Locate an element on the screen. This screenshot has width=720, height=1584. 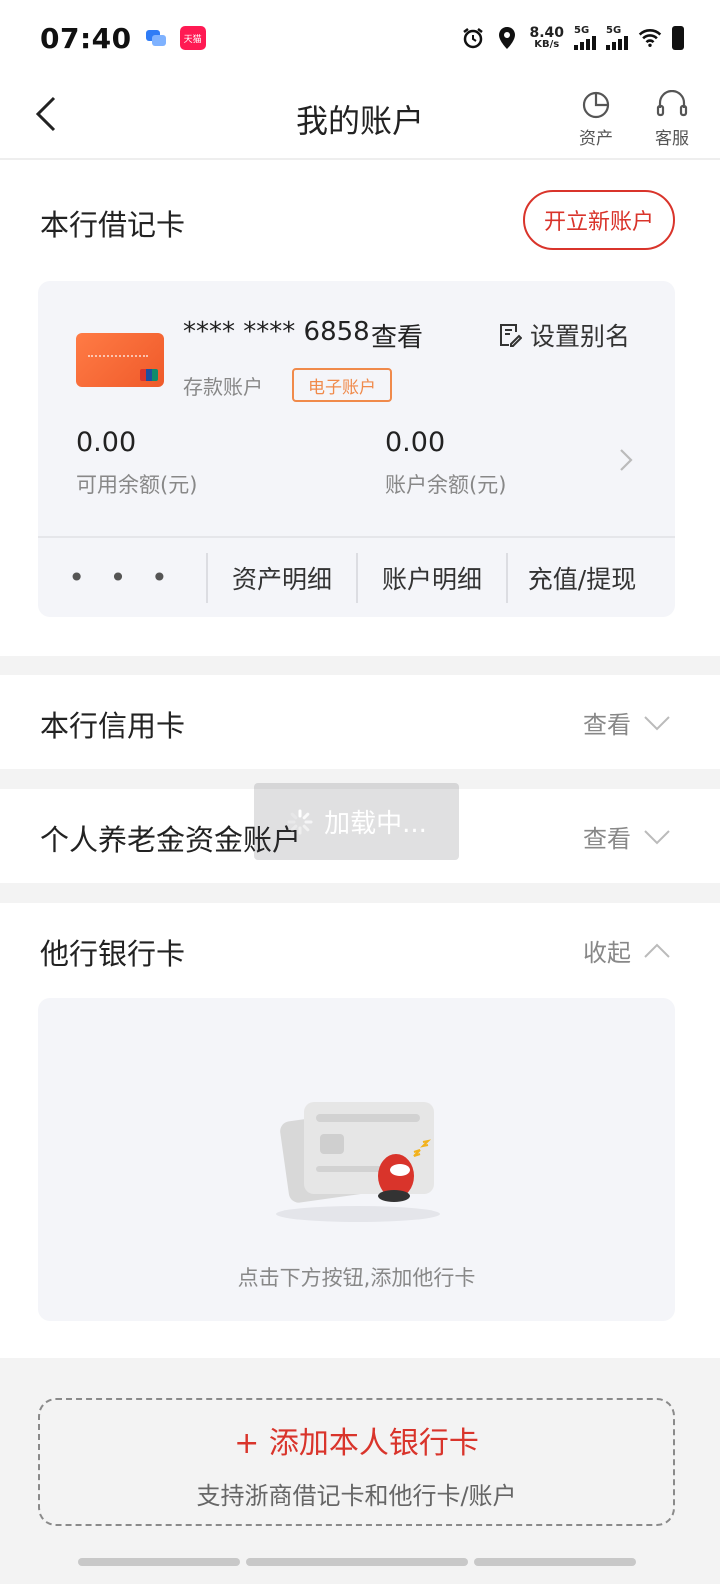
set-alias-button: 设置别名 is located at coordinates (564, 335).